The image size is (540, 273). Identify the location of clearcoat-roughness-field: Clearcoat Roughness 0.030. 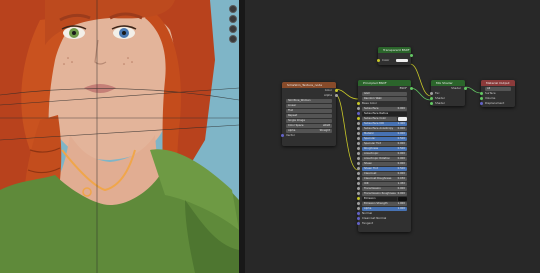
(384, 178).